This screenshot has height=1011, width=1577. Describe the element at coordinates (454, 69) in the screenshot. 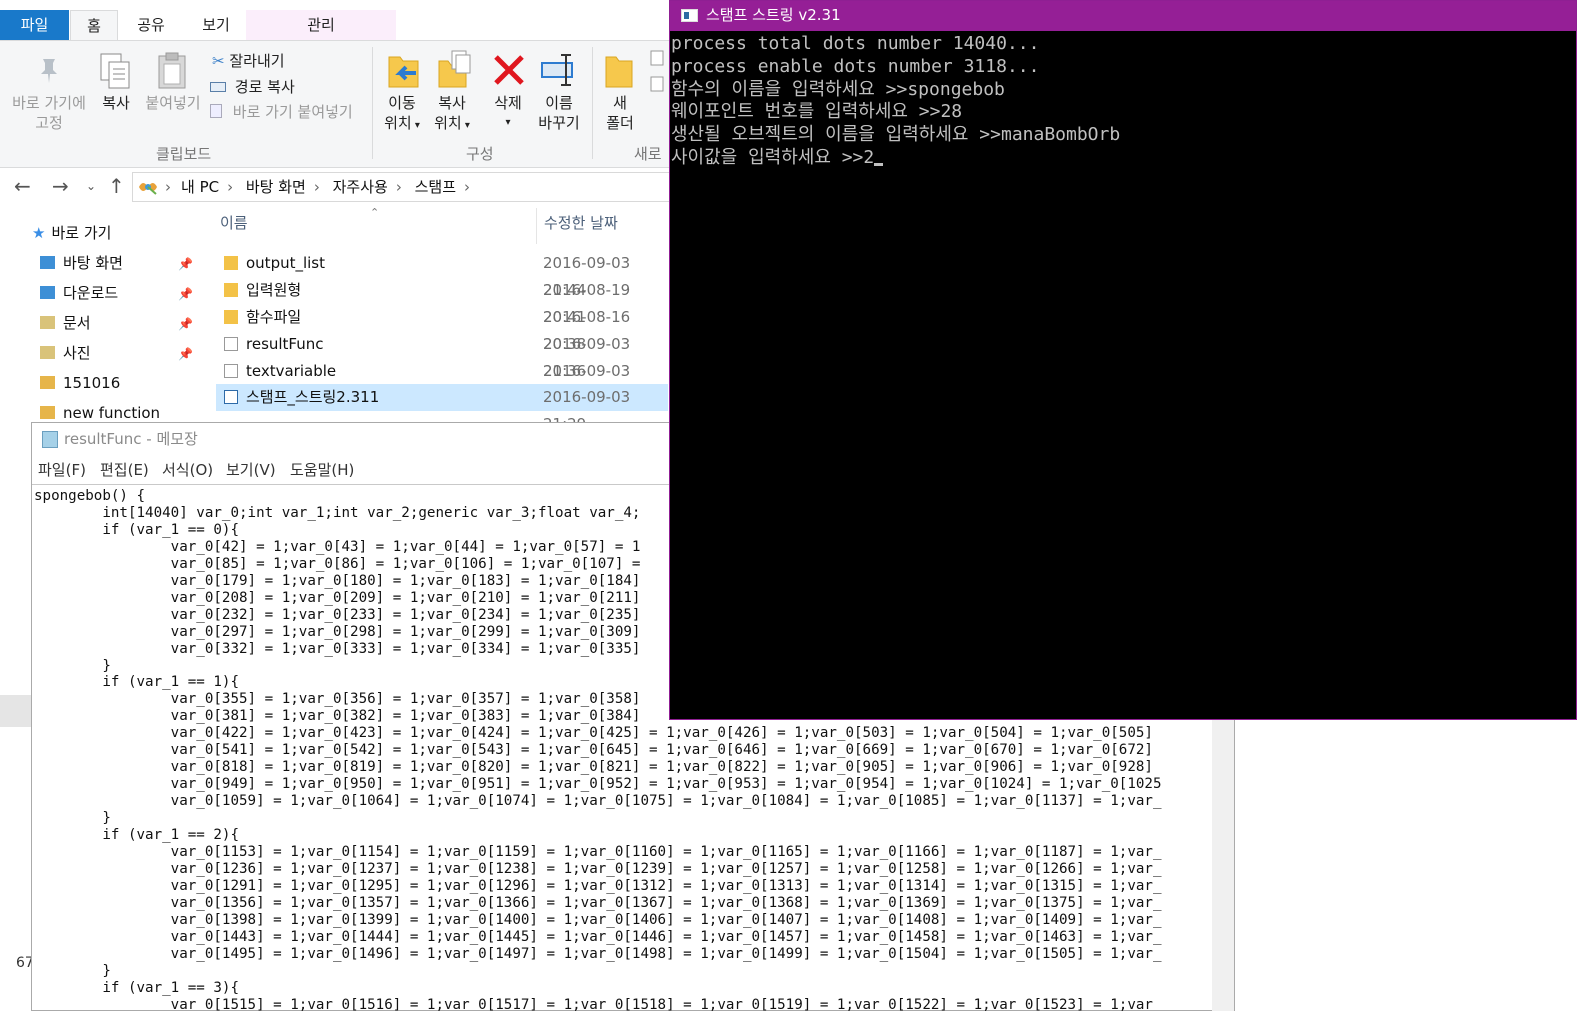

I see `copy-to-icon` at that location.